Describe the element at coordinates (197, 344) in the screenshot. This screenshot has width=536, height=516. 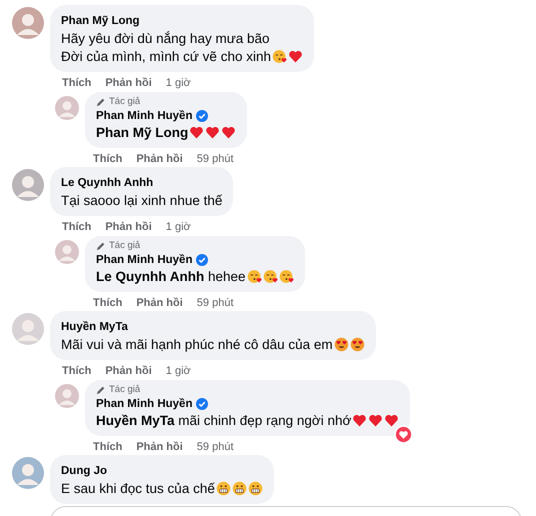
I see `comment-text: Mãi vui và mãi hạnh phúc nhé cô dâu của em` at that location.